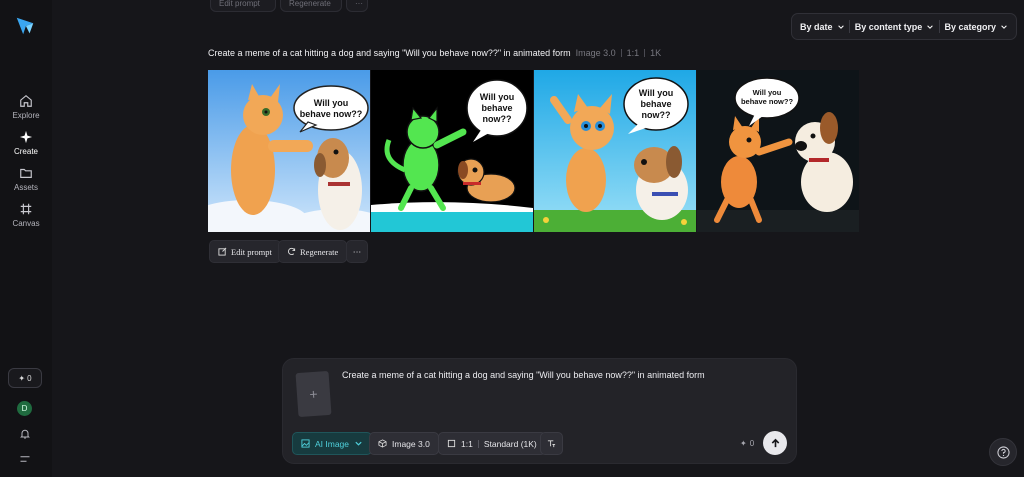  I want to click on sidebar-item-create: Create, so click(26, 143).